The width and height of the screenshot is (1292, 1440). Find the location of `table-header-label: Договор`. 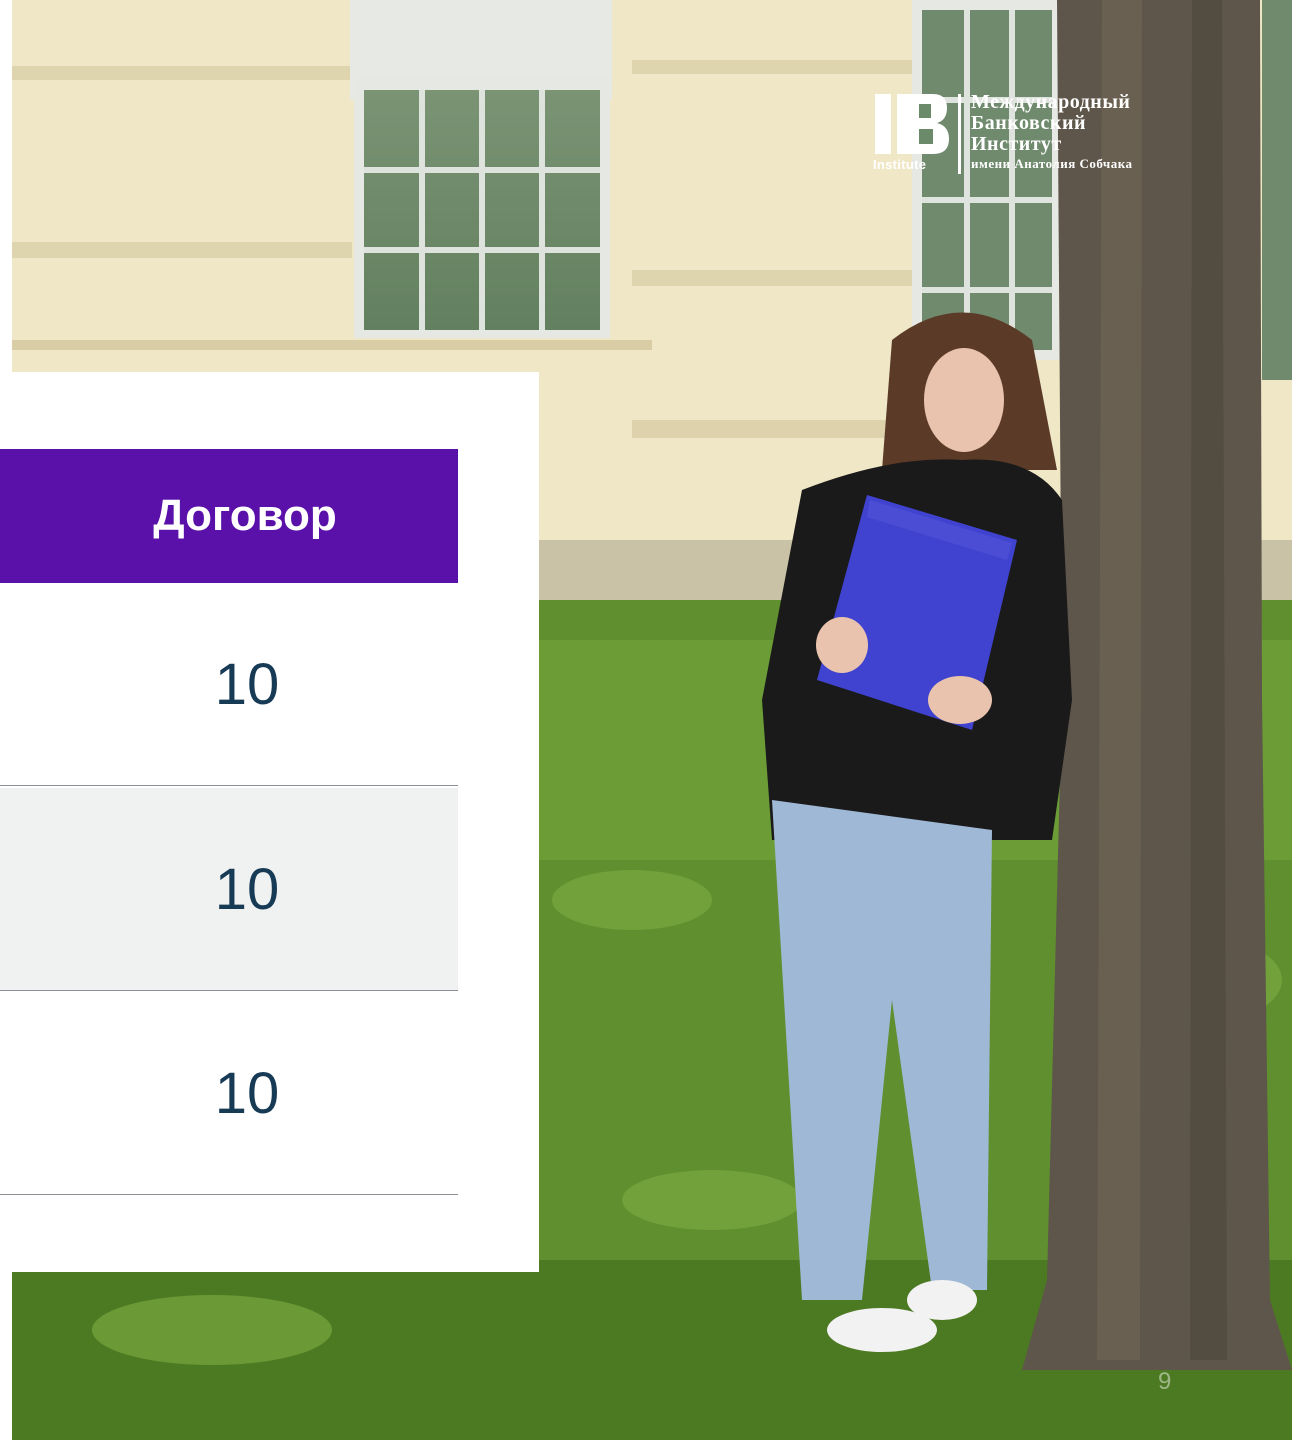

table-header-label: Договор is located at coordinates (245, 515).